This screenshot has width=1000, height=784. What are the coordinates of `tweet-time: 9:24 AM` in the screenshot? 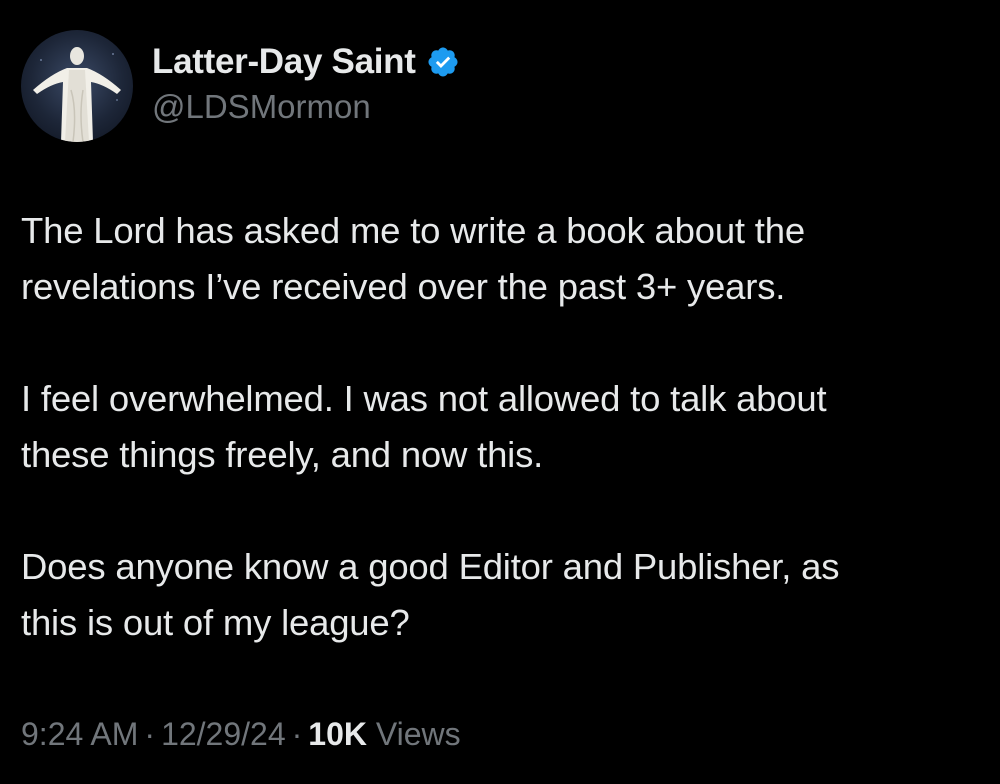 It's located at (79, 734).